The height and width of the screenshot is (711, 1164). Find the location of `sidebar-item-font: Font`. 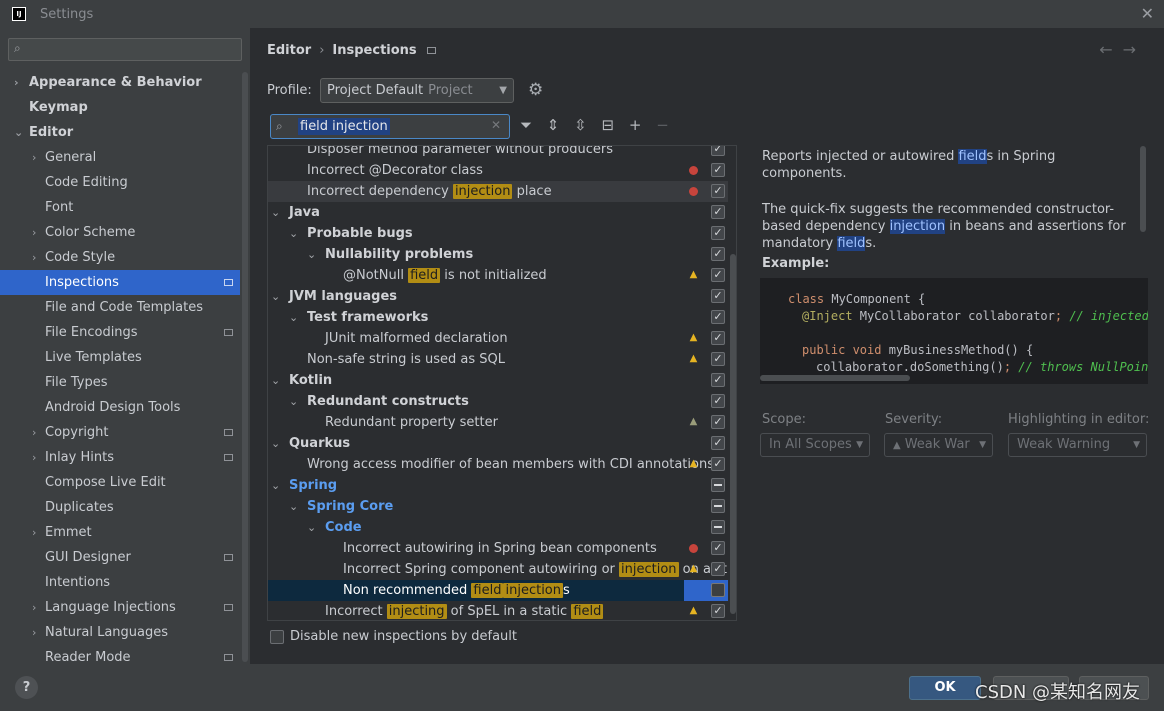

sidebar-item-font: Font is located at coordinates (120, 207).